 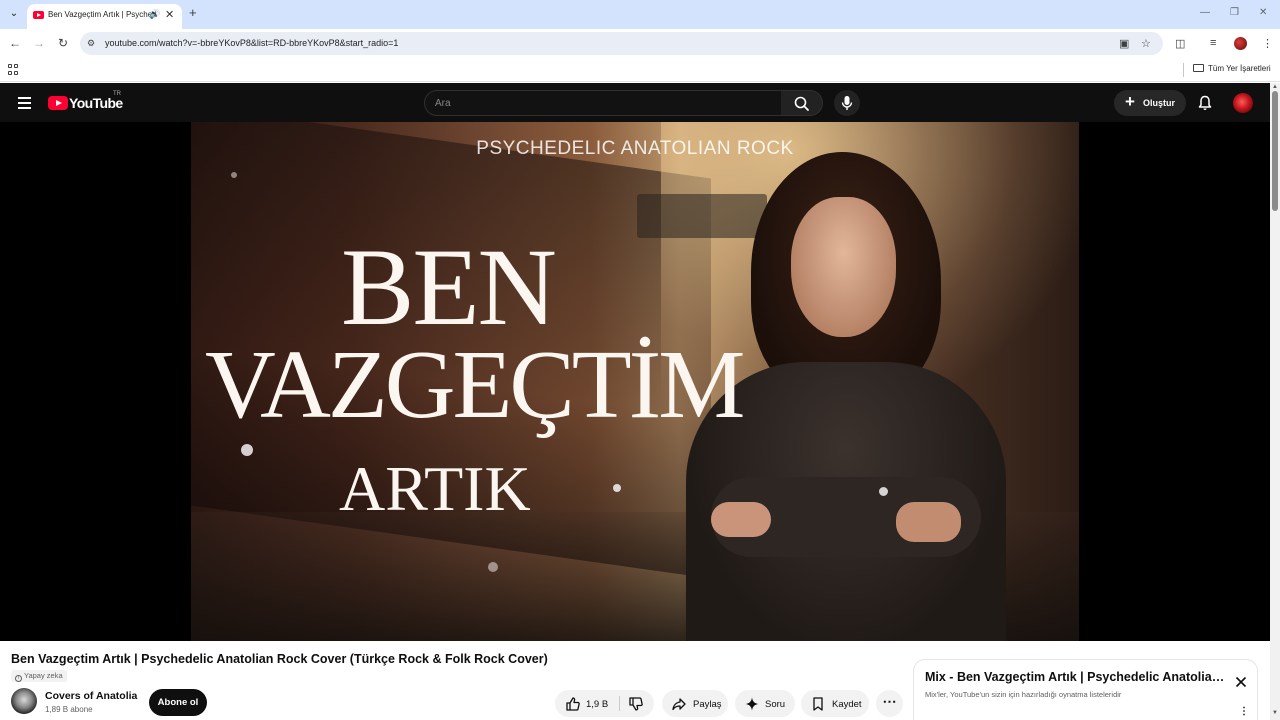 I want to click on thumbnail-top-caption: PSYCHEDELIC ANATOLIAN ROCK, so click(x=635, y=148).